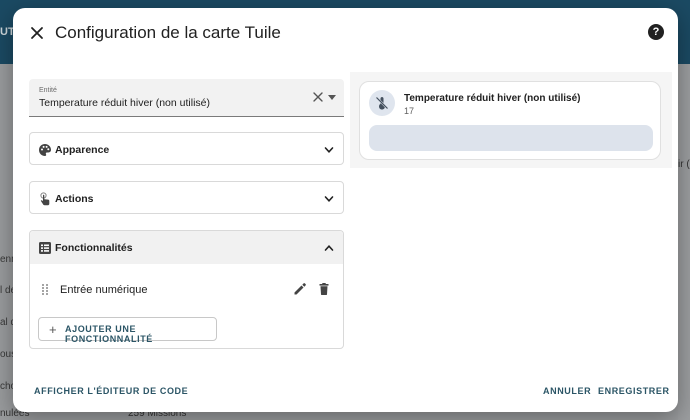  What do you see at coordinates (111, 391) in the screenshot?
I see `show-code-editor-button: AFFICHER L'ÉDITEUR DE CODE` at bounding box center [111, 391].